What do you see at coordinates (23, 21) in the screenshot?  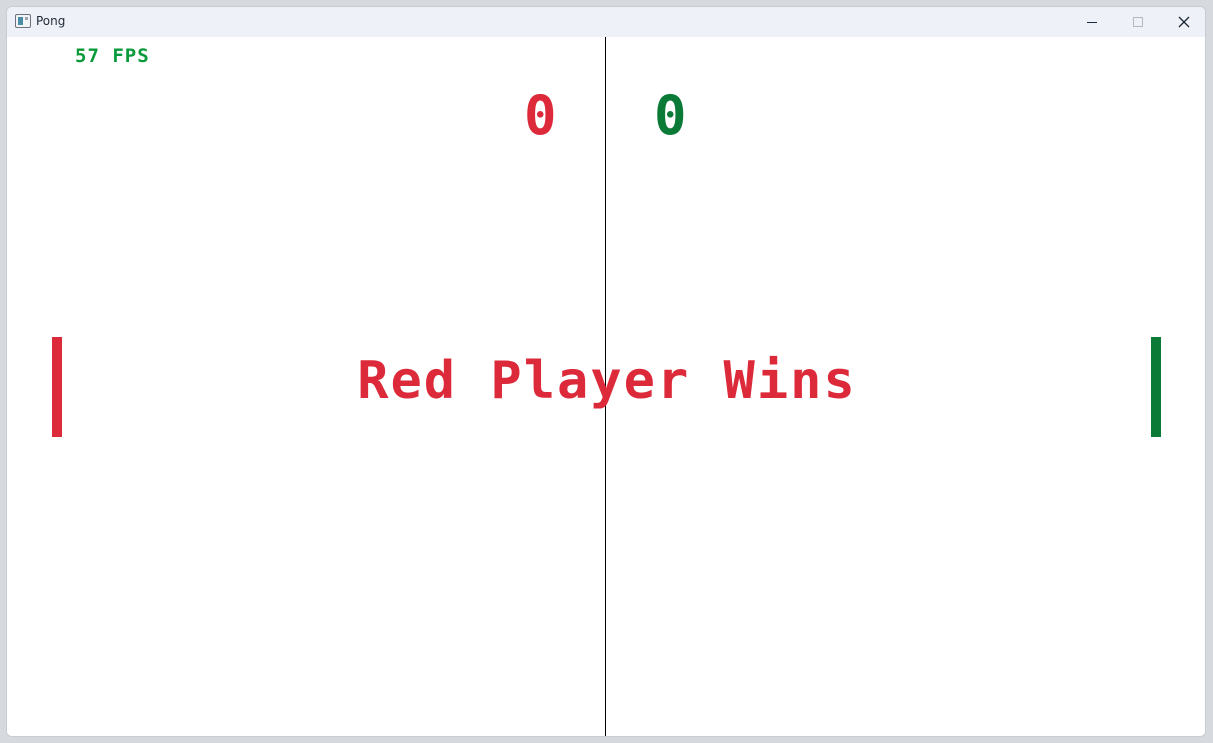 I see `app-window-icon` at bounding box center [23, 21].